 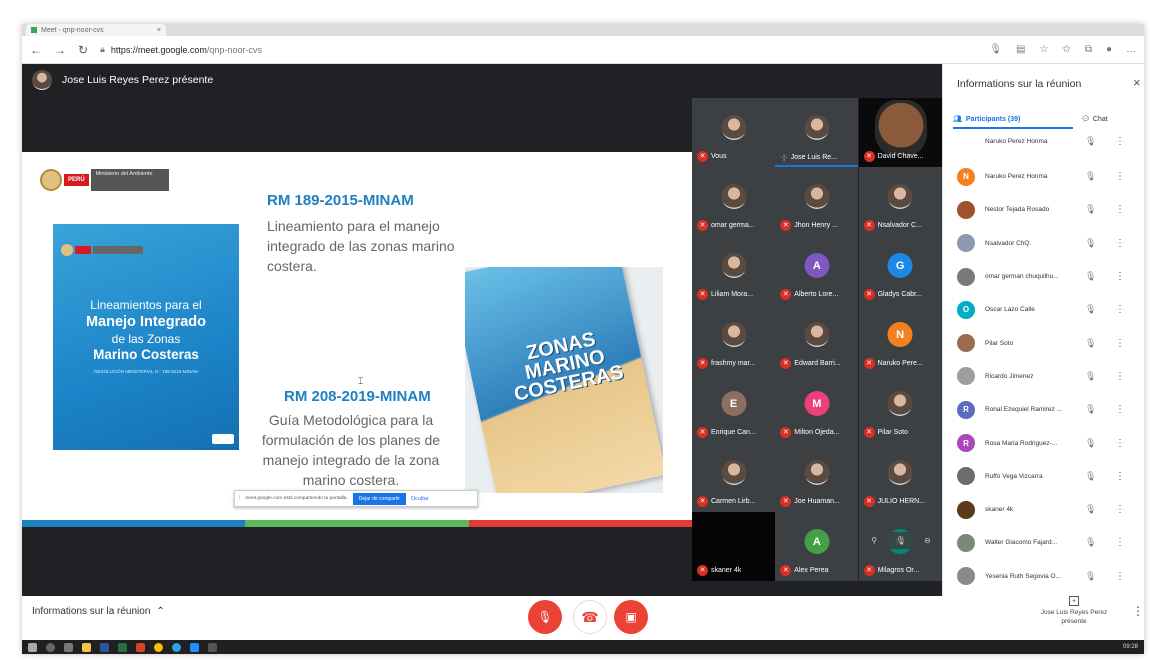 I want to click on participant-tile: A ✕ Alex Perea, so click(x=817, y=546).